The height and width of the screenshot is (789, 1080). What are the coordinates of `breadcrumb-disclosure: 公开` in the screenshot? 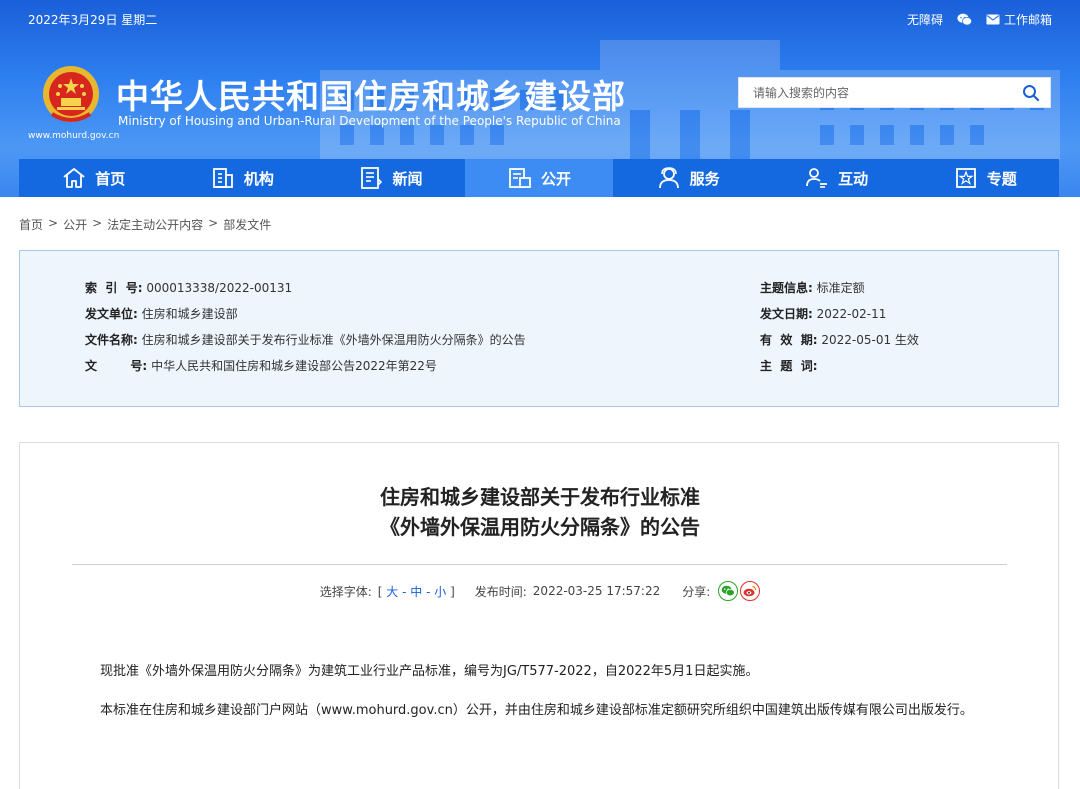 It's located at (75, 224).